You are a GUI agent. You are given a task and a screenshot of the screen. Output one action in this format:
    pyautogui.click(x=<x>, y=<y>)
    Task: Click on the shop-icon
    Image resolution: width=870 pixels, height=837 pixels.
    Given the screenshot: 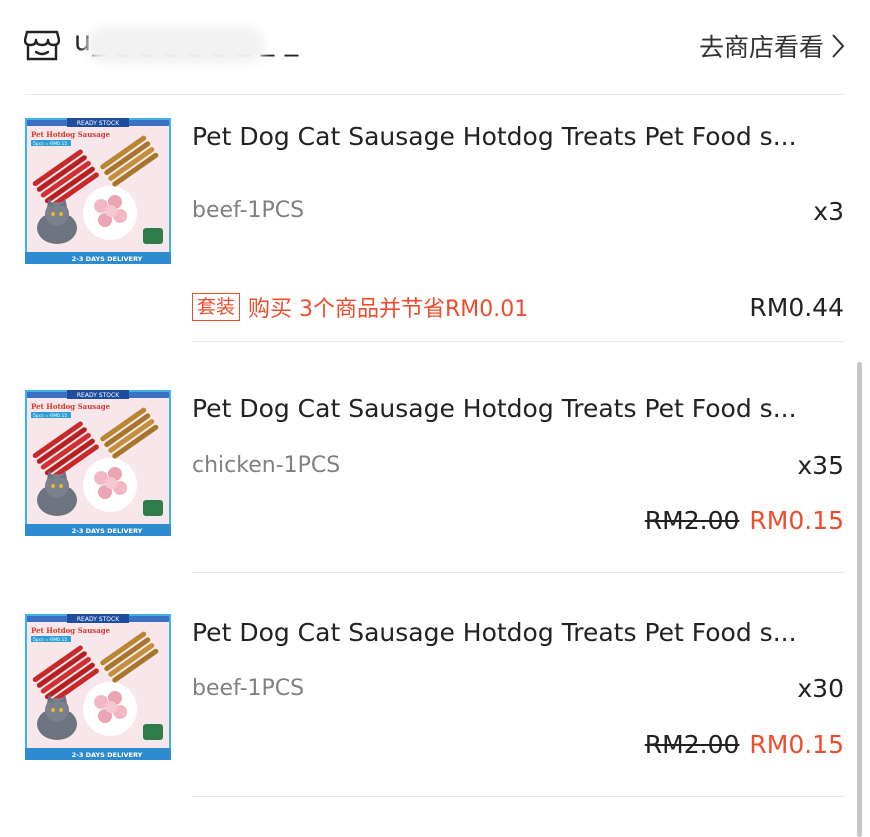 What is the action you would take?
    pyautogui.click(x=42, y=45)
    